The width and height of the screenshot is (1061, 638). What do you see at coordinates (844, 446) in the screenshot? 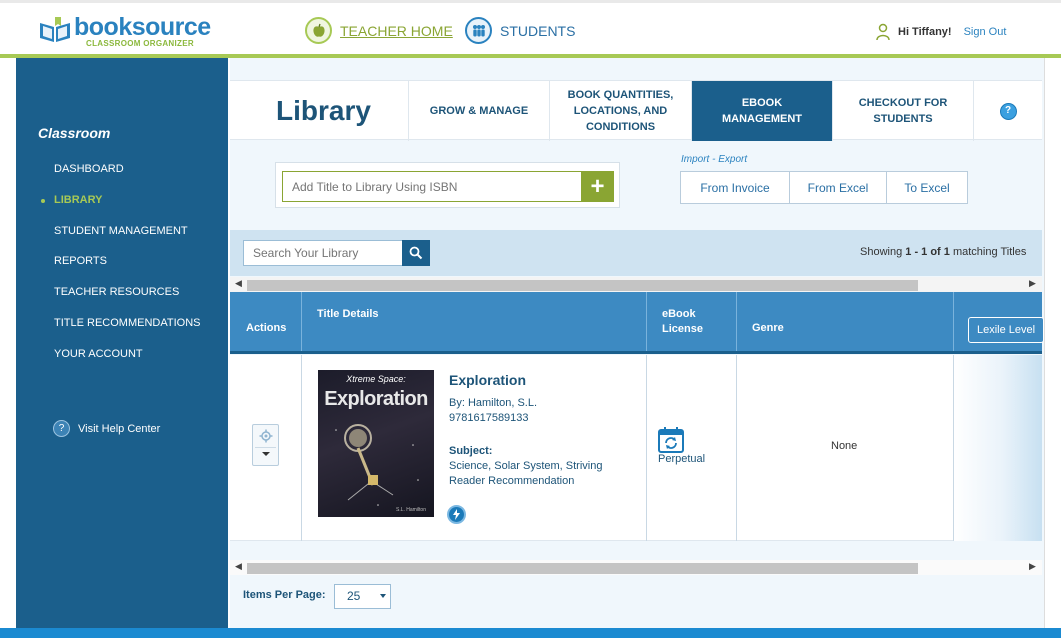
I see `genre-value: None` at bounding box center [844, 446].